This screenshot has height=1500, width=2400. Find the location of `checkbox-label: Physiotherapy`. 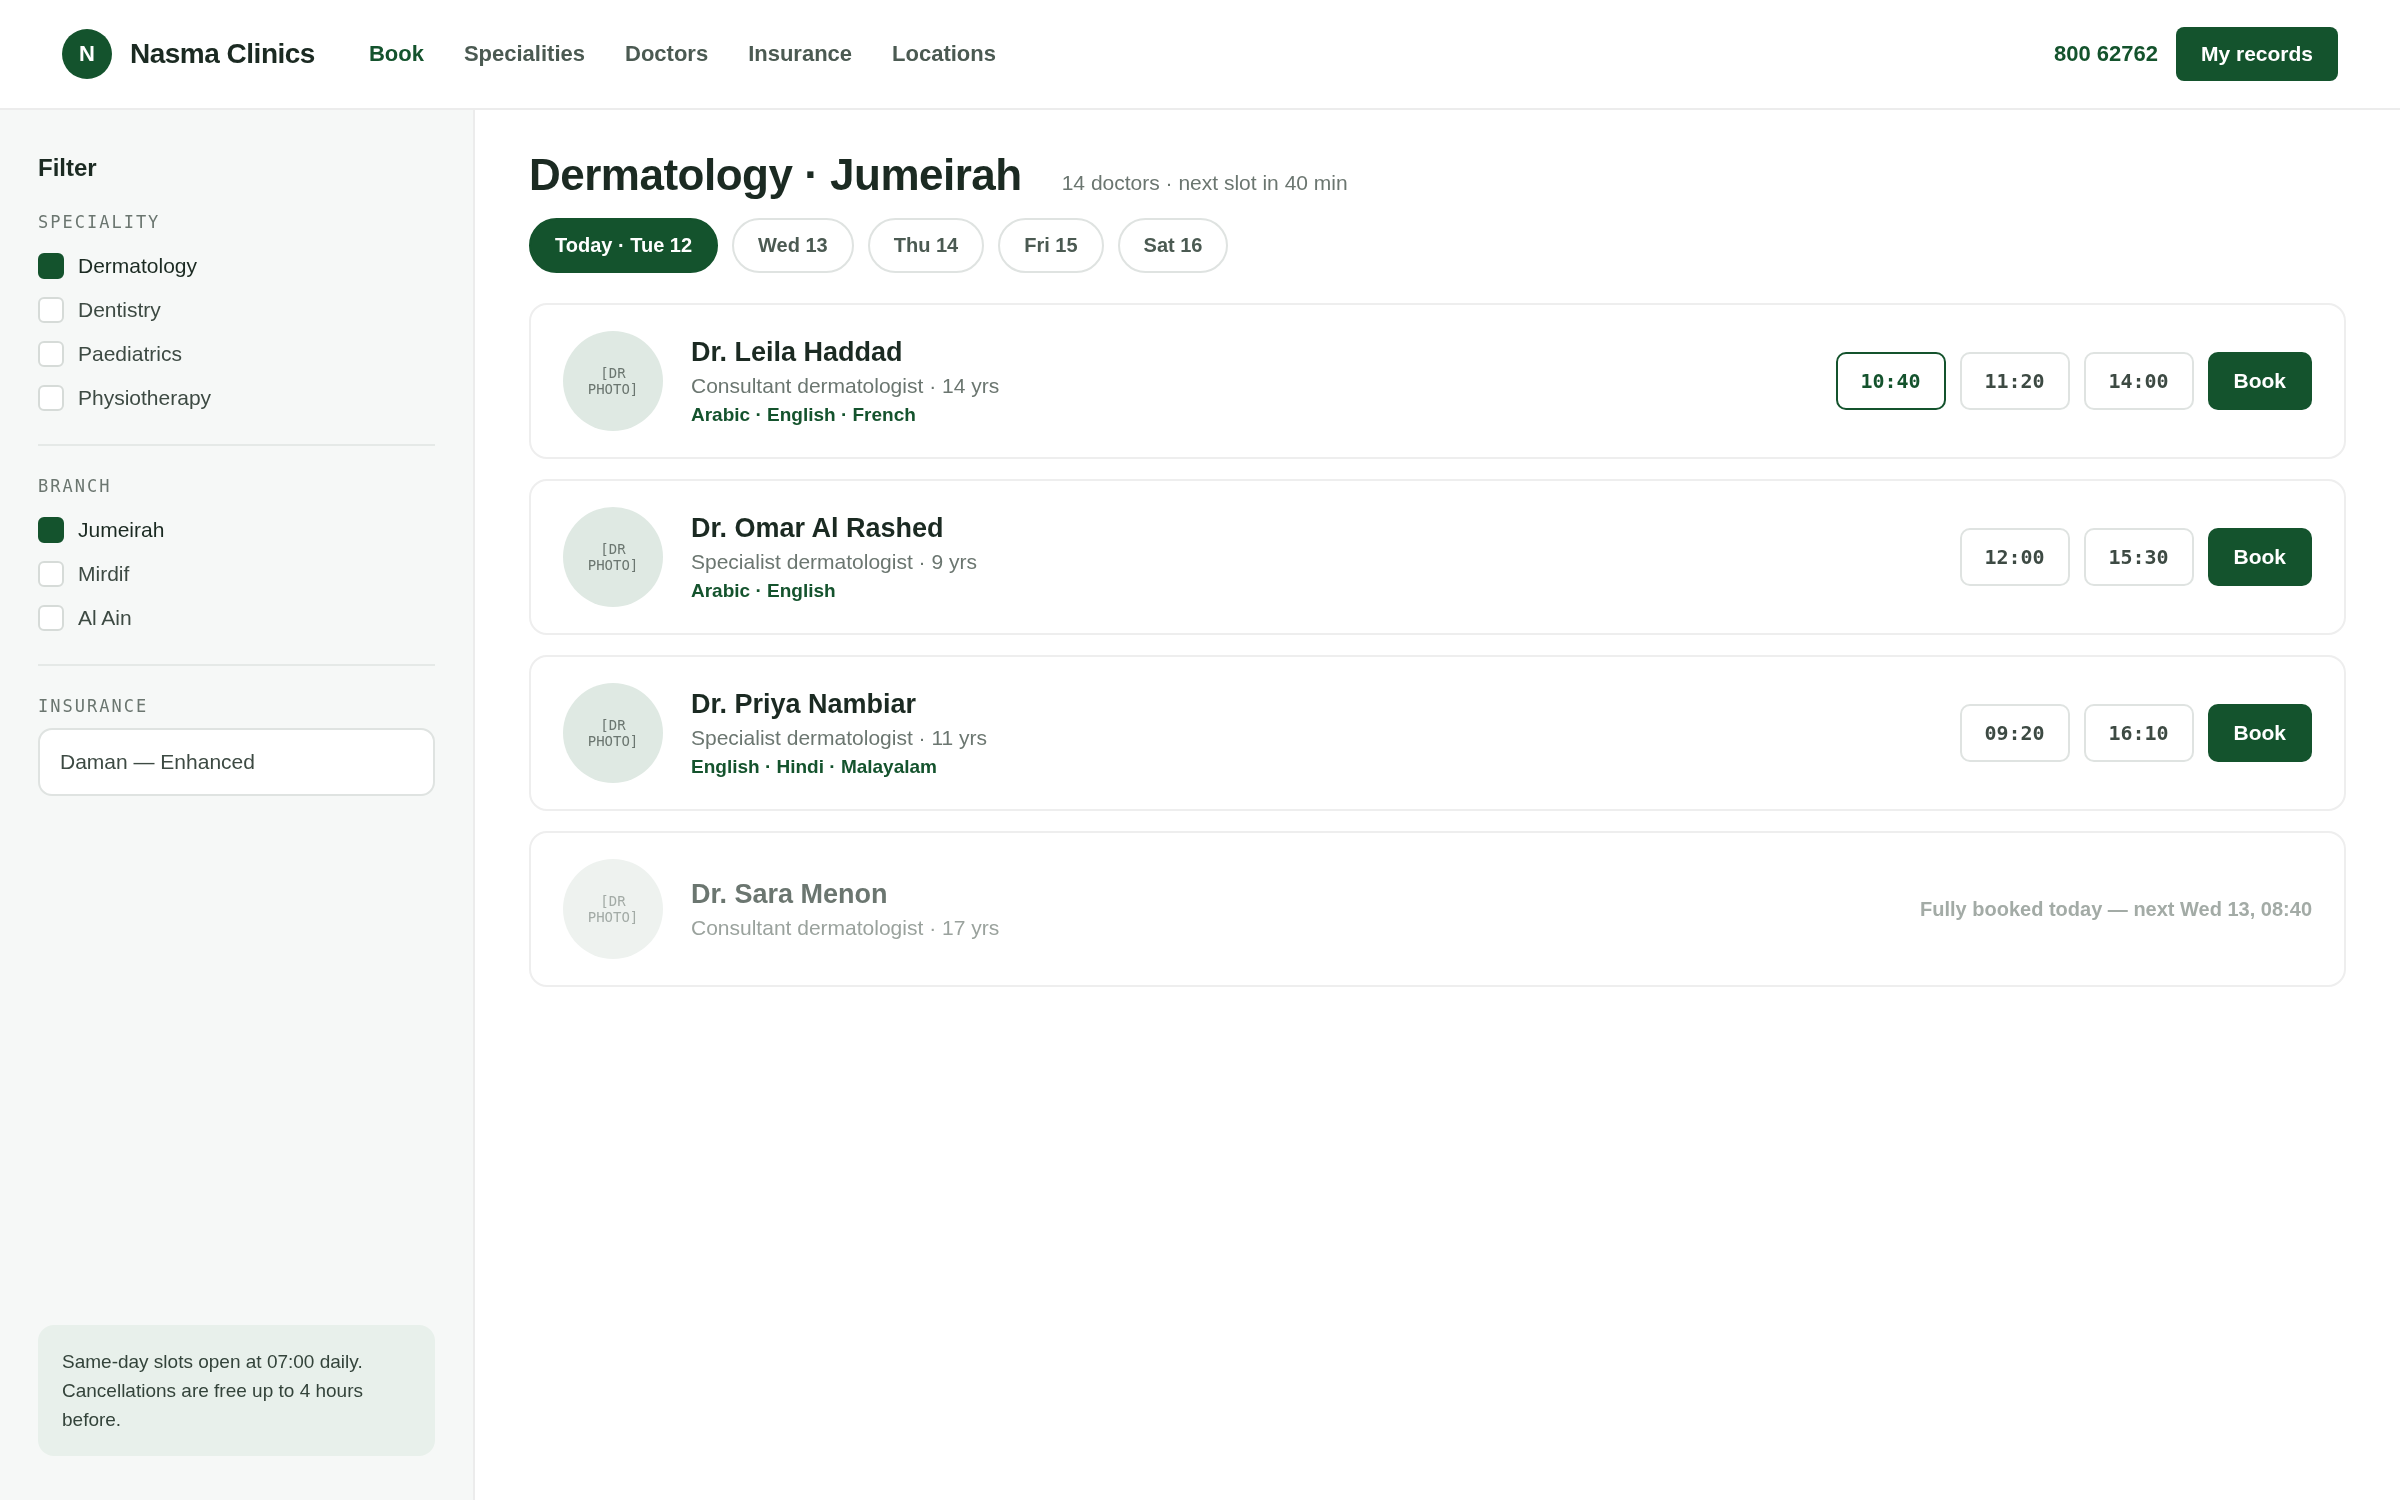

checkbox-label: Physiotherapy is located at coordinates (145, 398).